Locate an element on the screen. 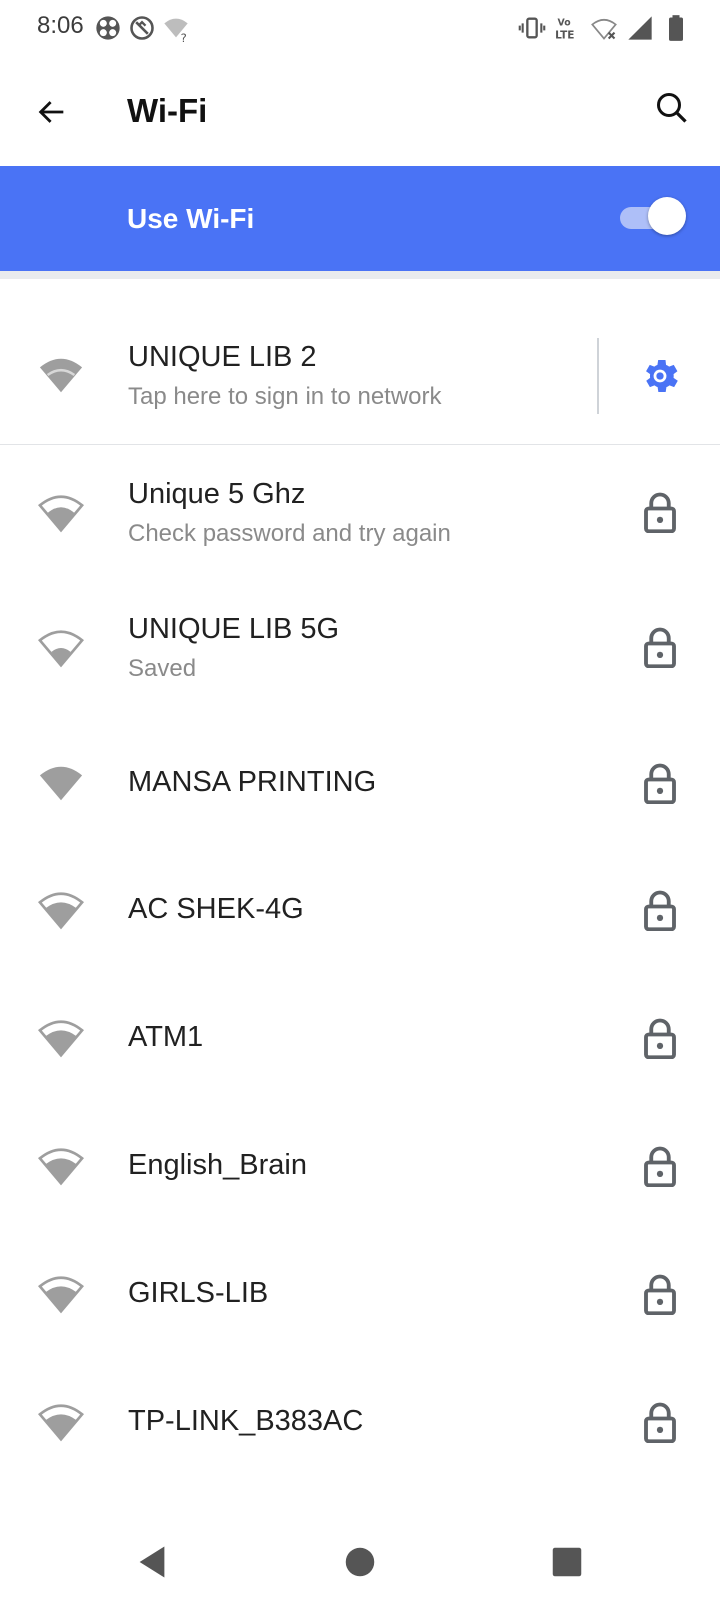 Image resolution: width=720 pixels, height=1600 pixels. network-item: AC SHEK-4G is located at coordinates (360, 909).